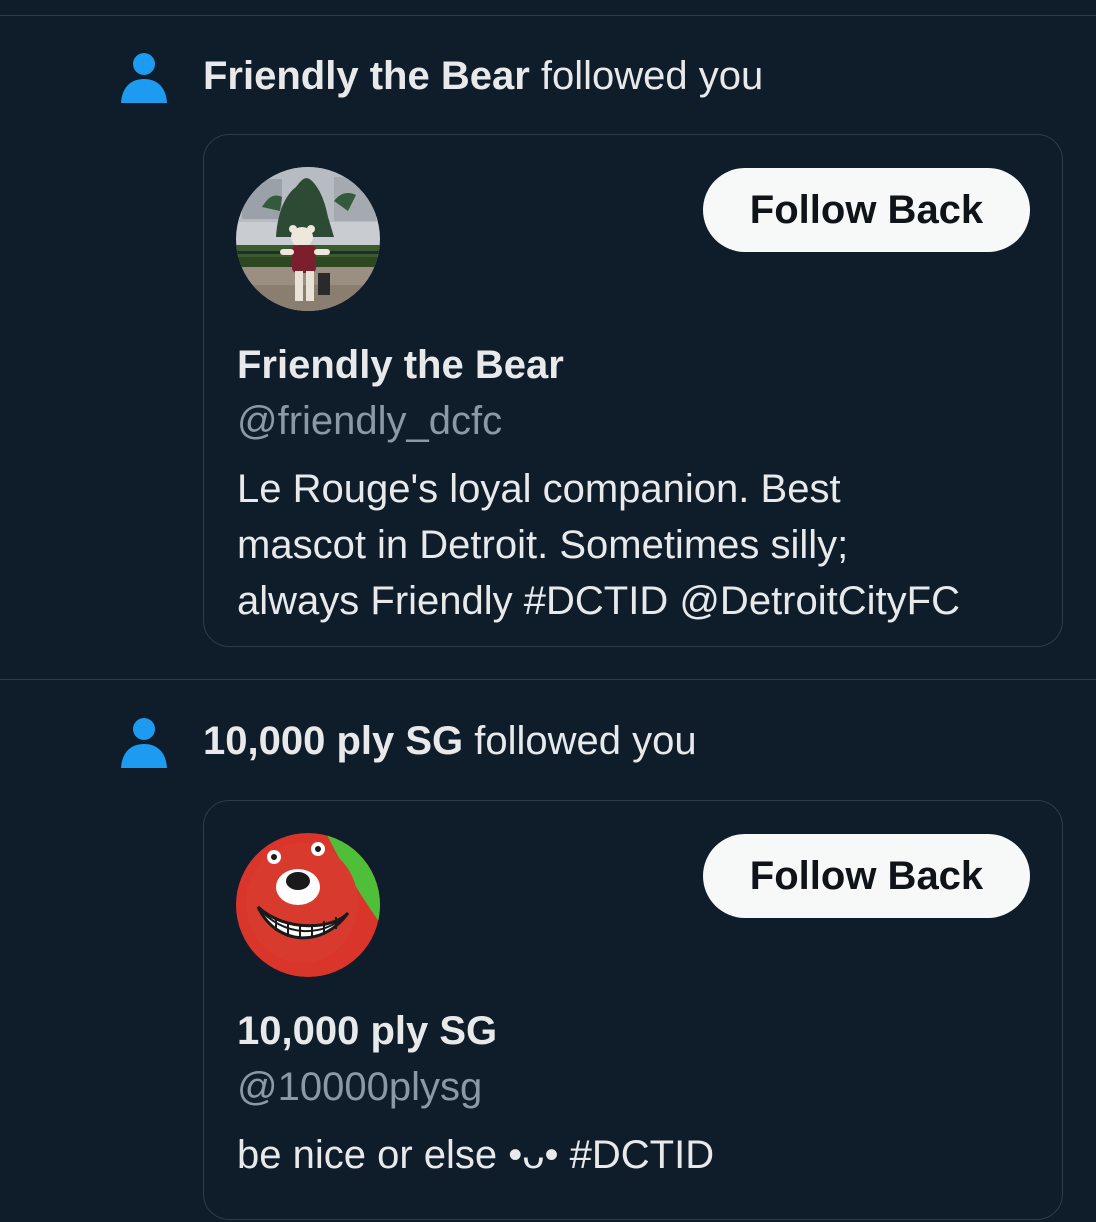 This screenshot has height=1222, width=1096. What do you see at coordinates (367, 1031) in the screenshot?
I see `display-name: 10,000 ply SG` at bounding box center [367, 1031].